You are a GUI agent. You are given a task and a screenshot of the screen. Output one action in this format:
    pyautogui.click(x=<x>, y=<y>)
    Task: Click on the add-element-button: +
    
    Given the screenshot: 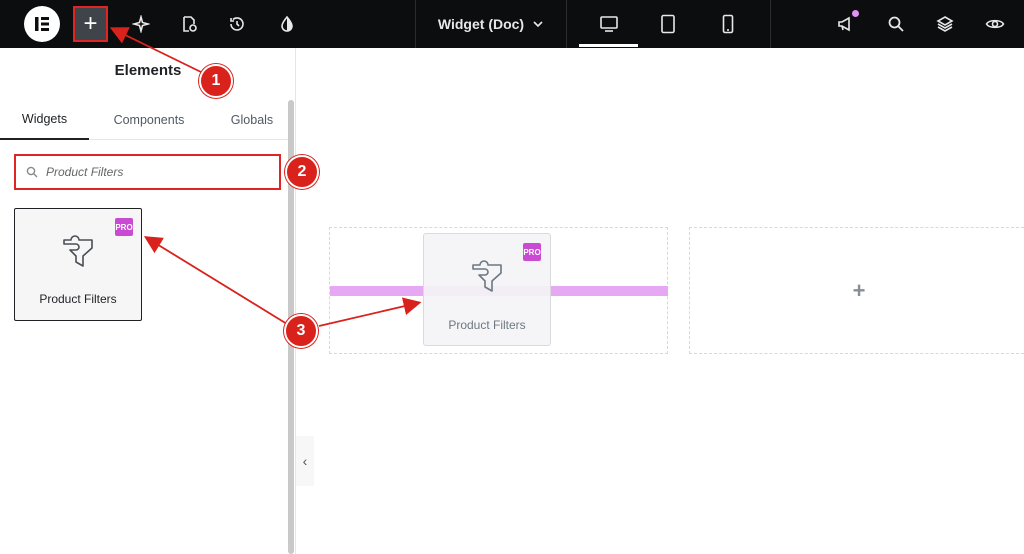 What is the action you would take?
    pyautogui.click(x=90, y=24)
    